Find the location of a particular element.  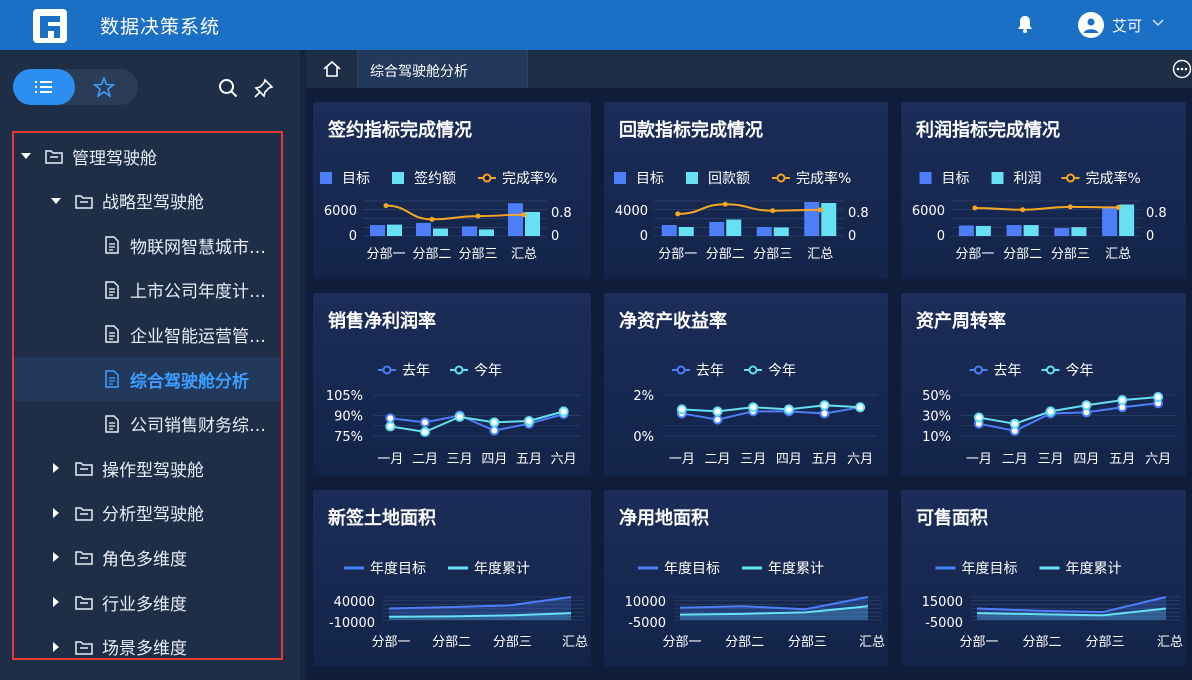

chart-card: 新签土地面积 年度目标 年度累计 40000 -10000 分部一 分部二 分部三 汇总 is located at coordinates (452, 578).